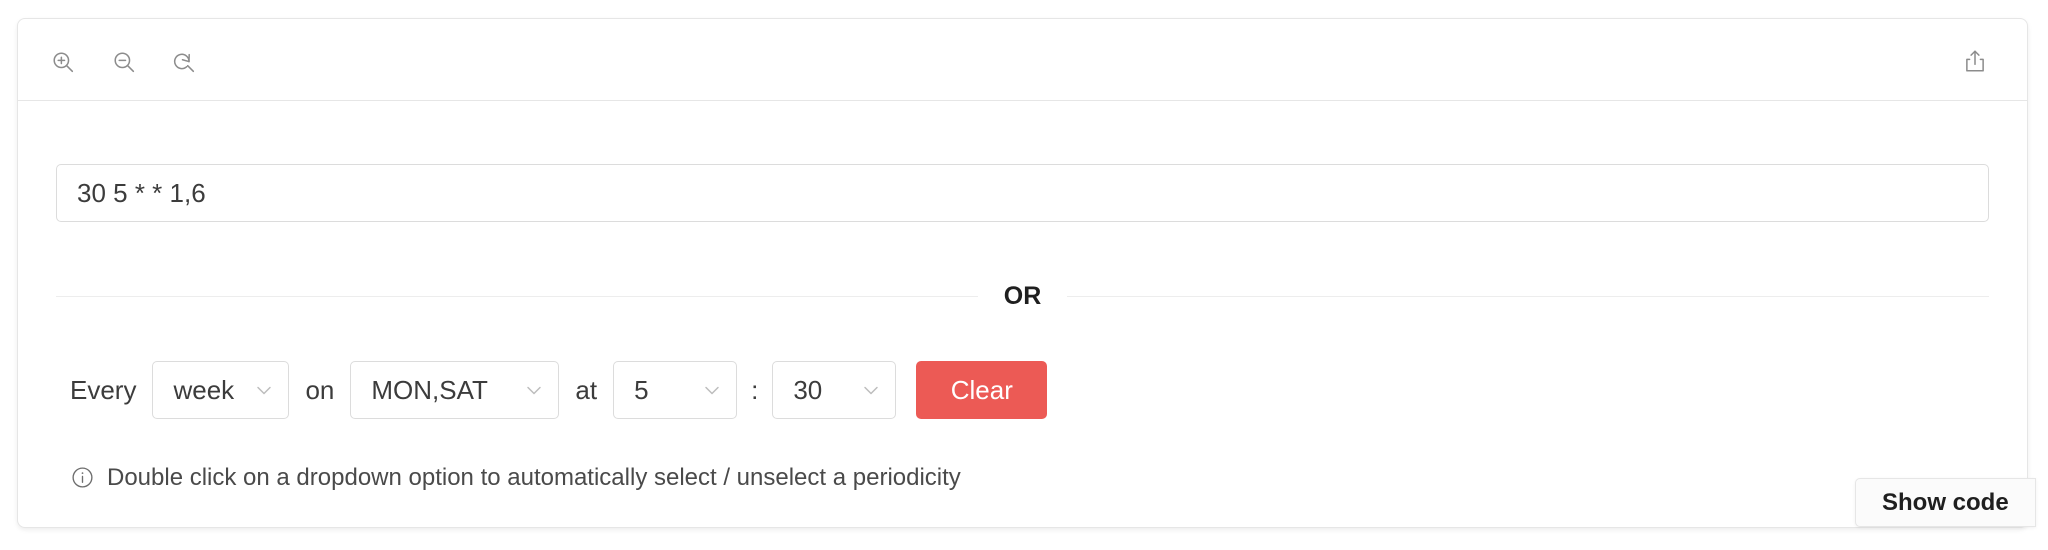  Describe the element at coordinates (1022, 60) in the screenshot. I see `toolbar` at that location.